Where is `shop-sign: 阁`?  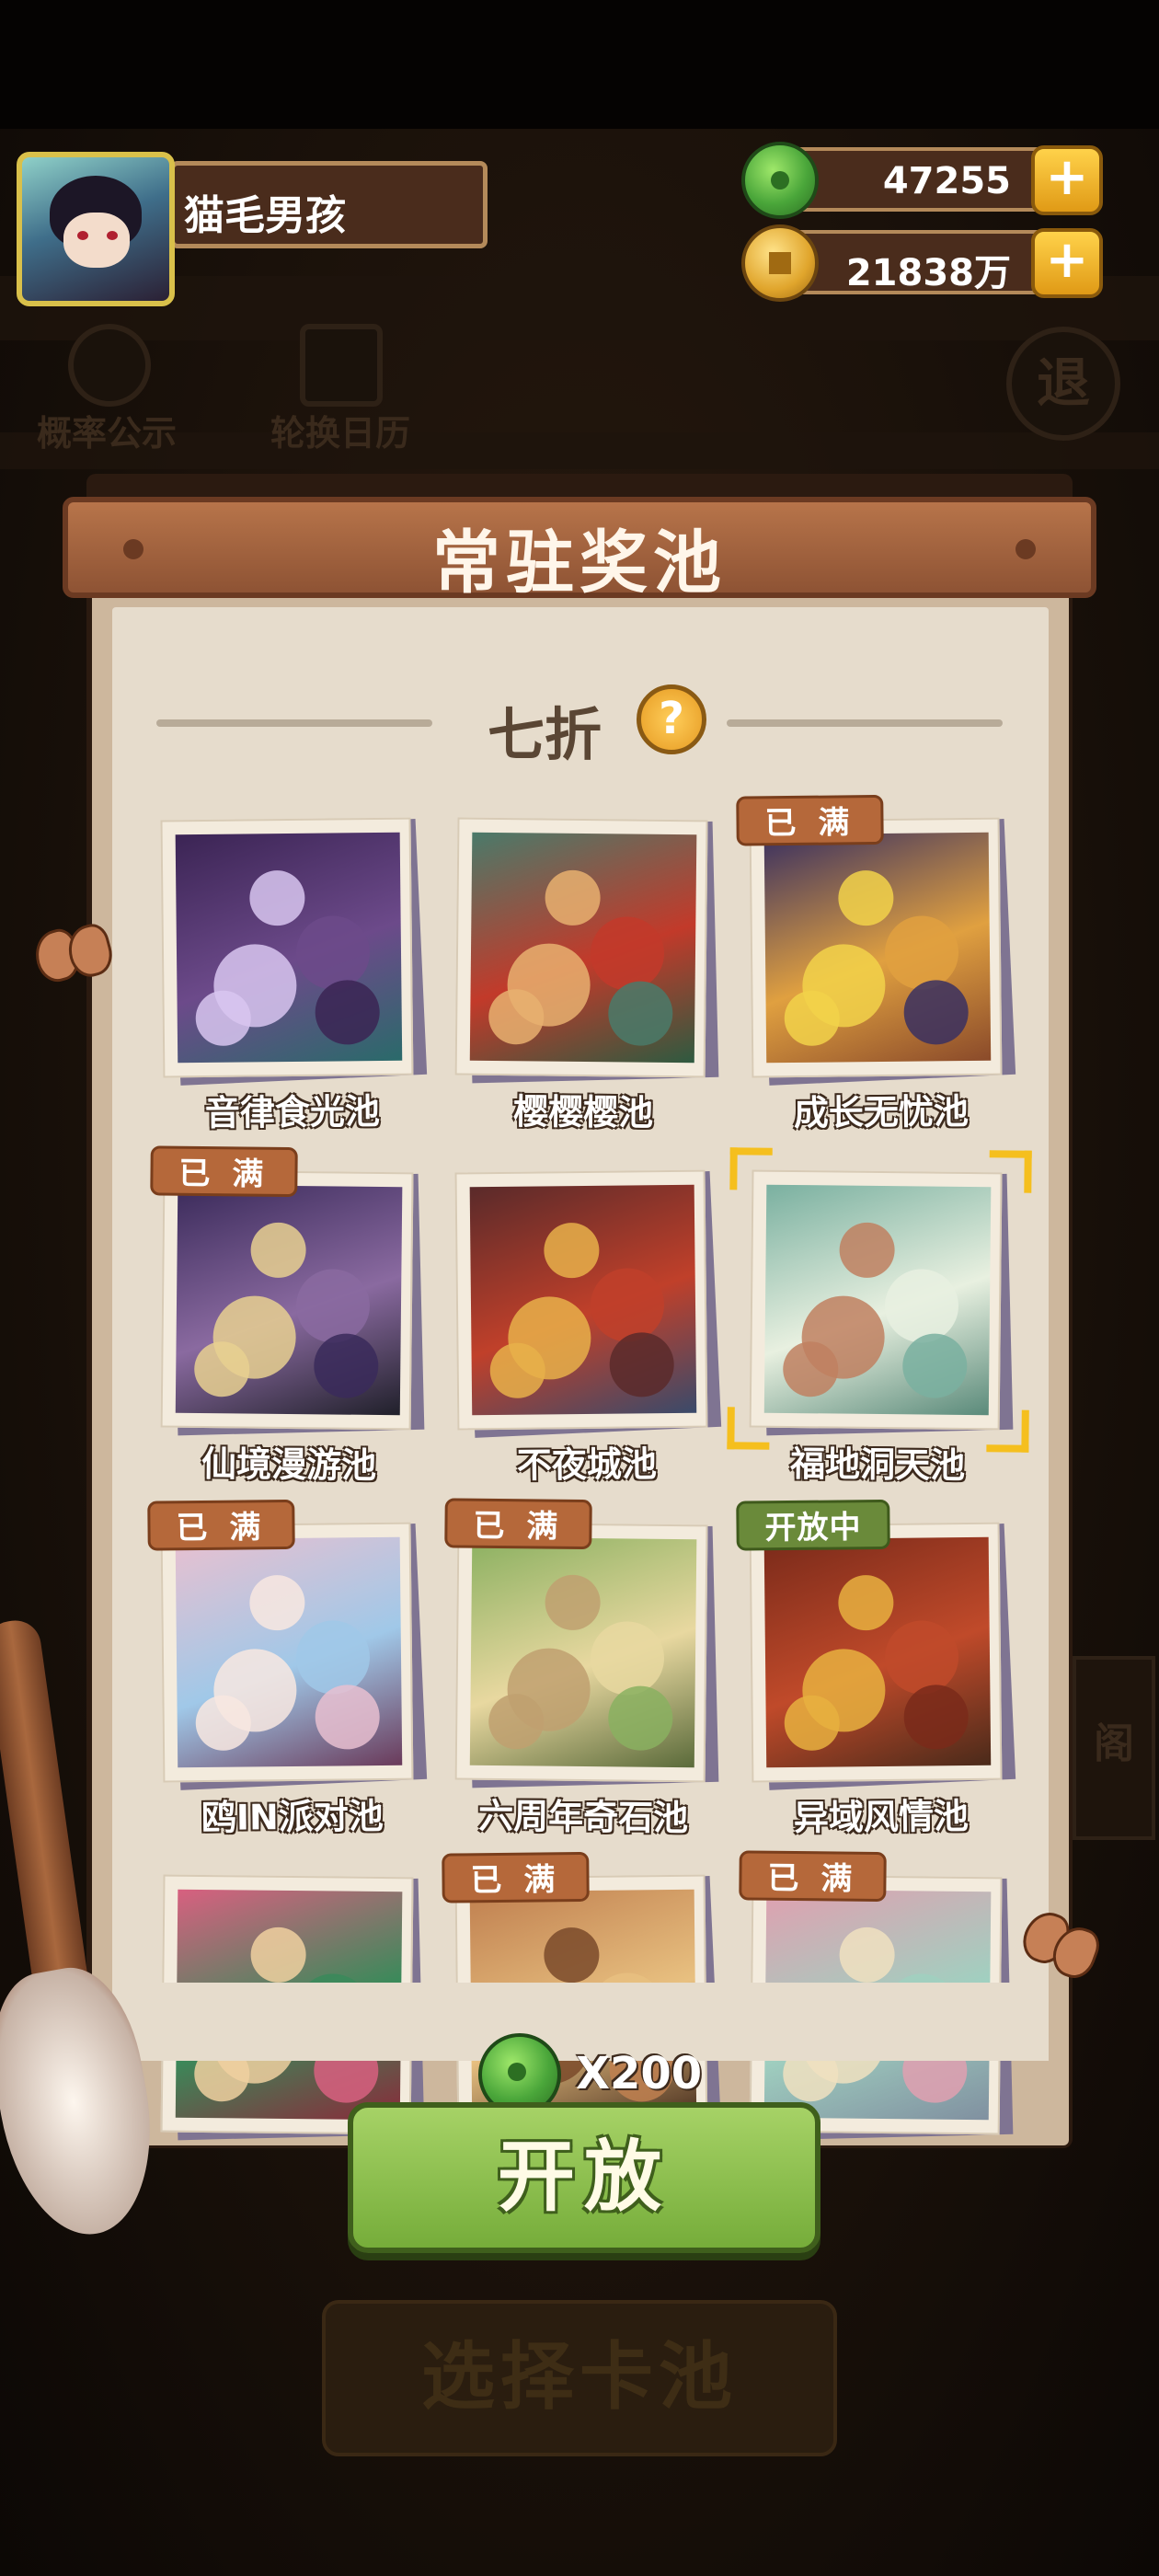
shop-sign: 阁 is located at coordinates (1114, 1748).